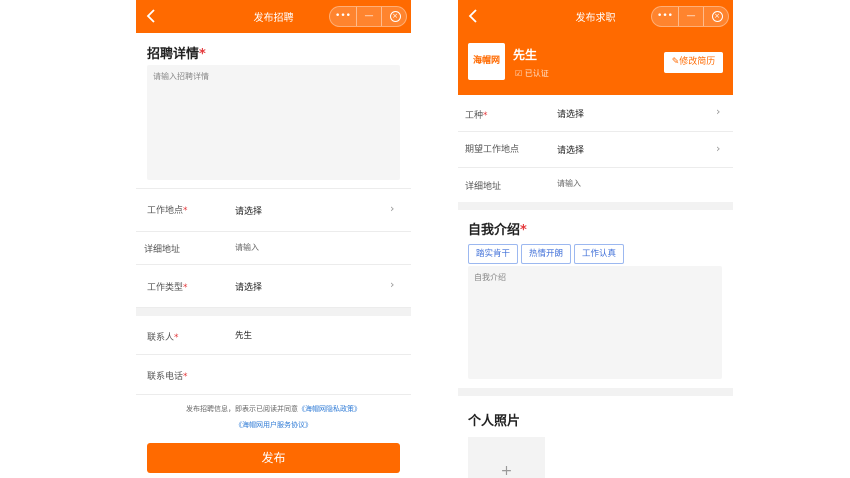 This screenshot has width=850, height=478. I want to click on field-work-location: 工作地点* 请选择 ›, so click(273, 210).